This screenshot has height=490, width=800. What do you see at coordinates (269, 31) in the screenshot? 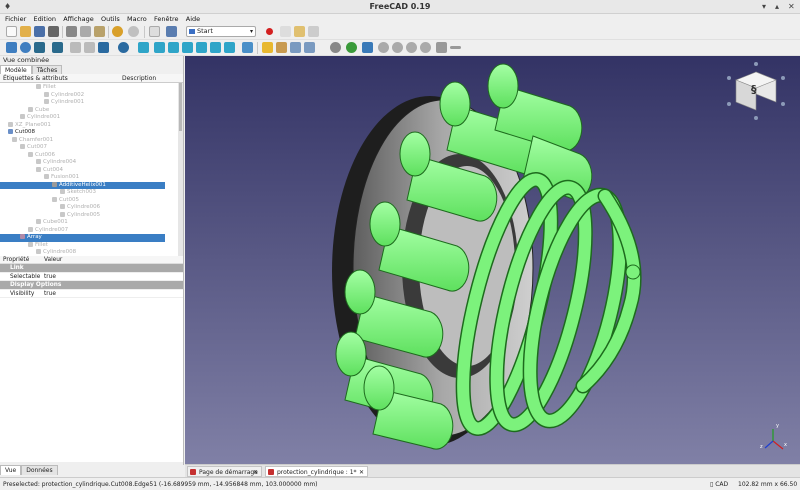
I see `macro-record-icon` at bounding box center [269, 31].